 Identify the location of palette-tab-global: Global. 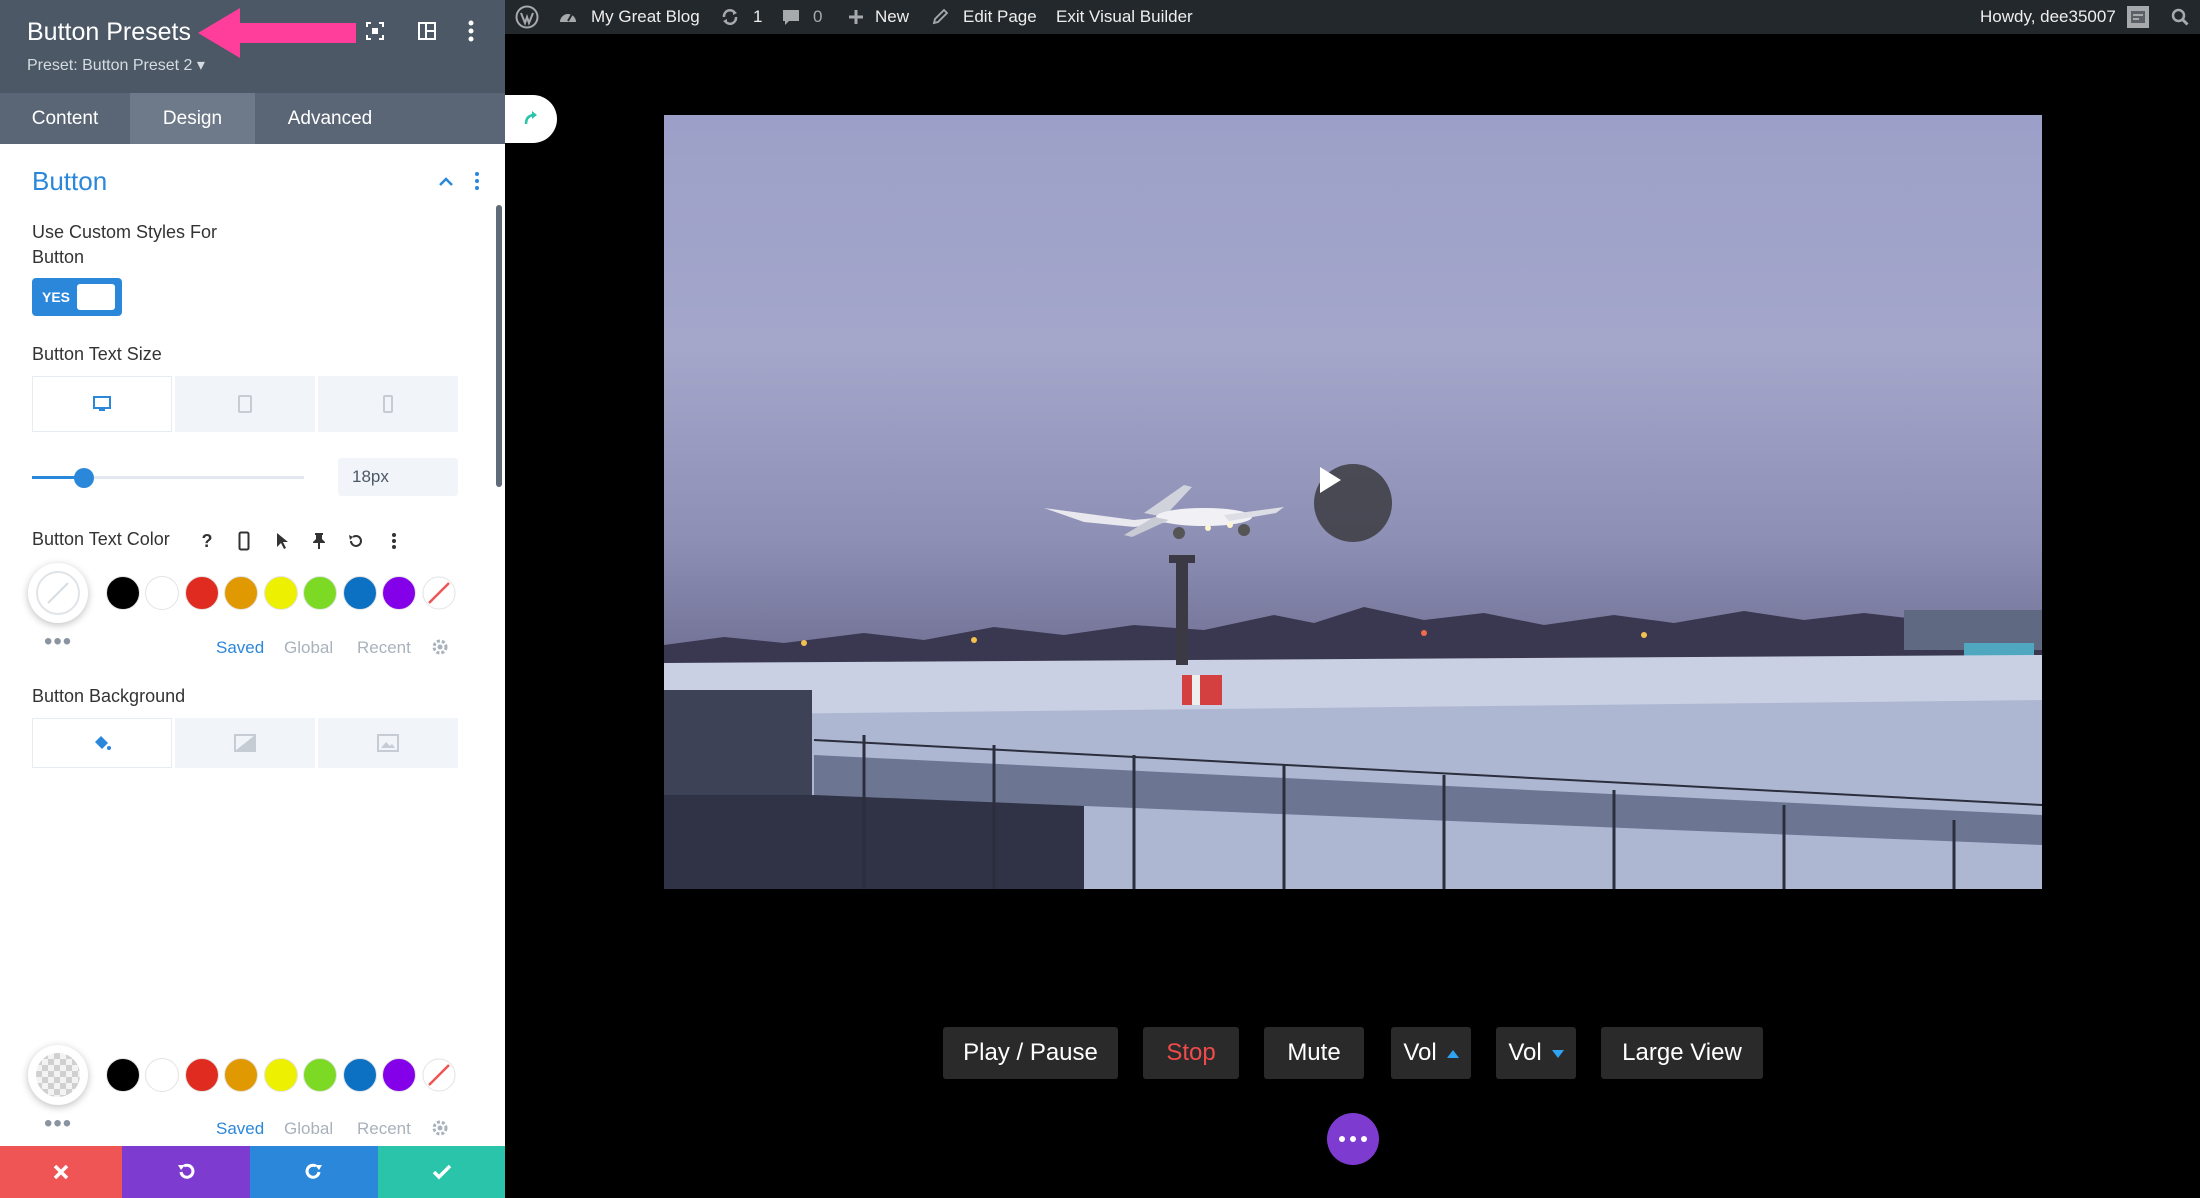
(308, 648).